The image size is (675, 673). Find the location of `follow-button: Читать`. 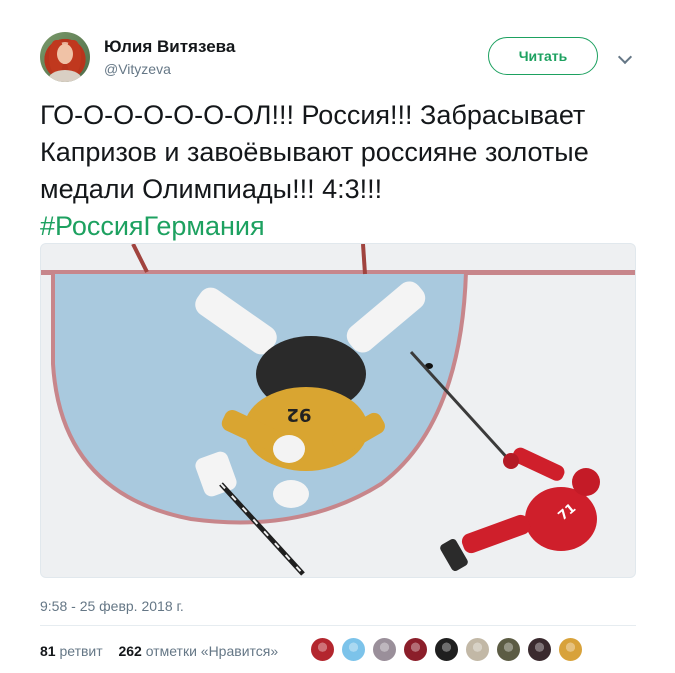

follow-button: Читать is located at coordinates (543, 56).